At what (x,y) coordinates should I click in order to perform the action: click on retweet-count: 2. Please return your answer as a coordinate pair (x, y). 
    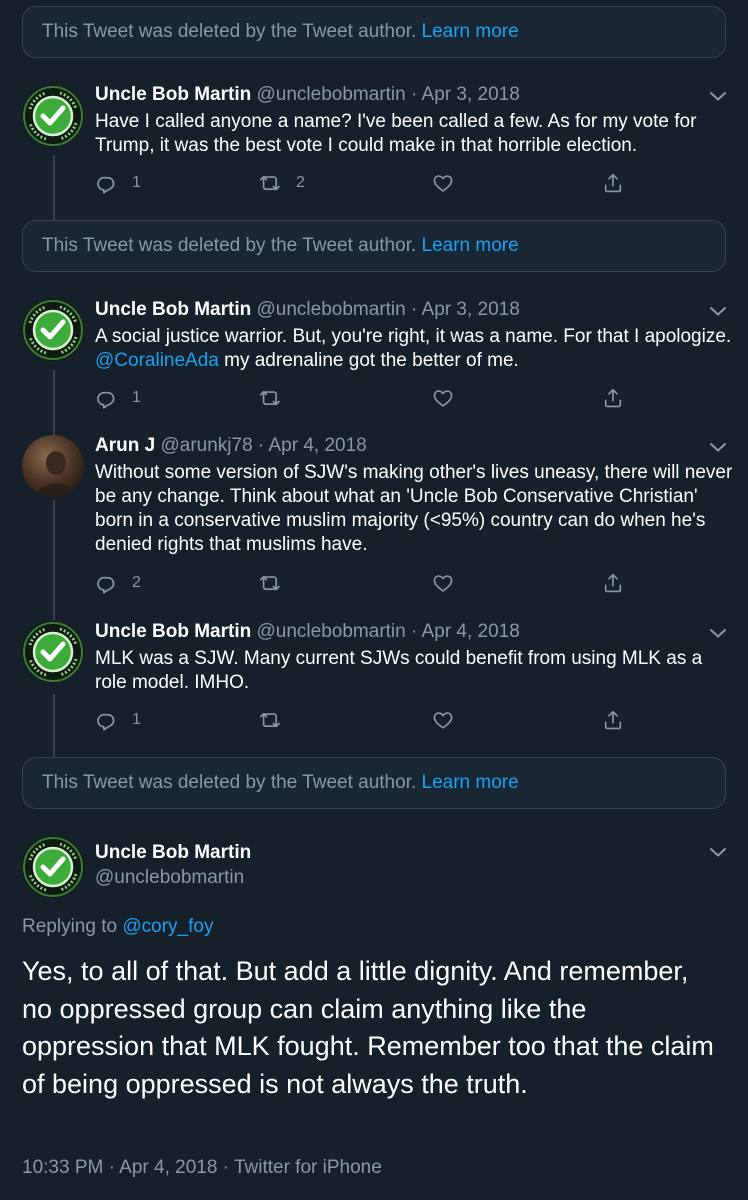
    Looking at the image, I should click on (300, 182).